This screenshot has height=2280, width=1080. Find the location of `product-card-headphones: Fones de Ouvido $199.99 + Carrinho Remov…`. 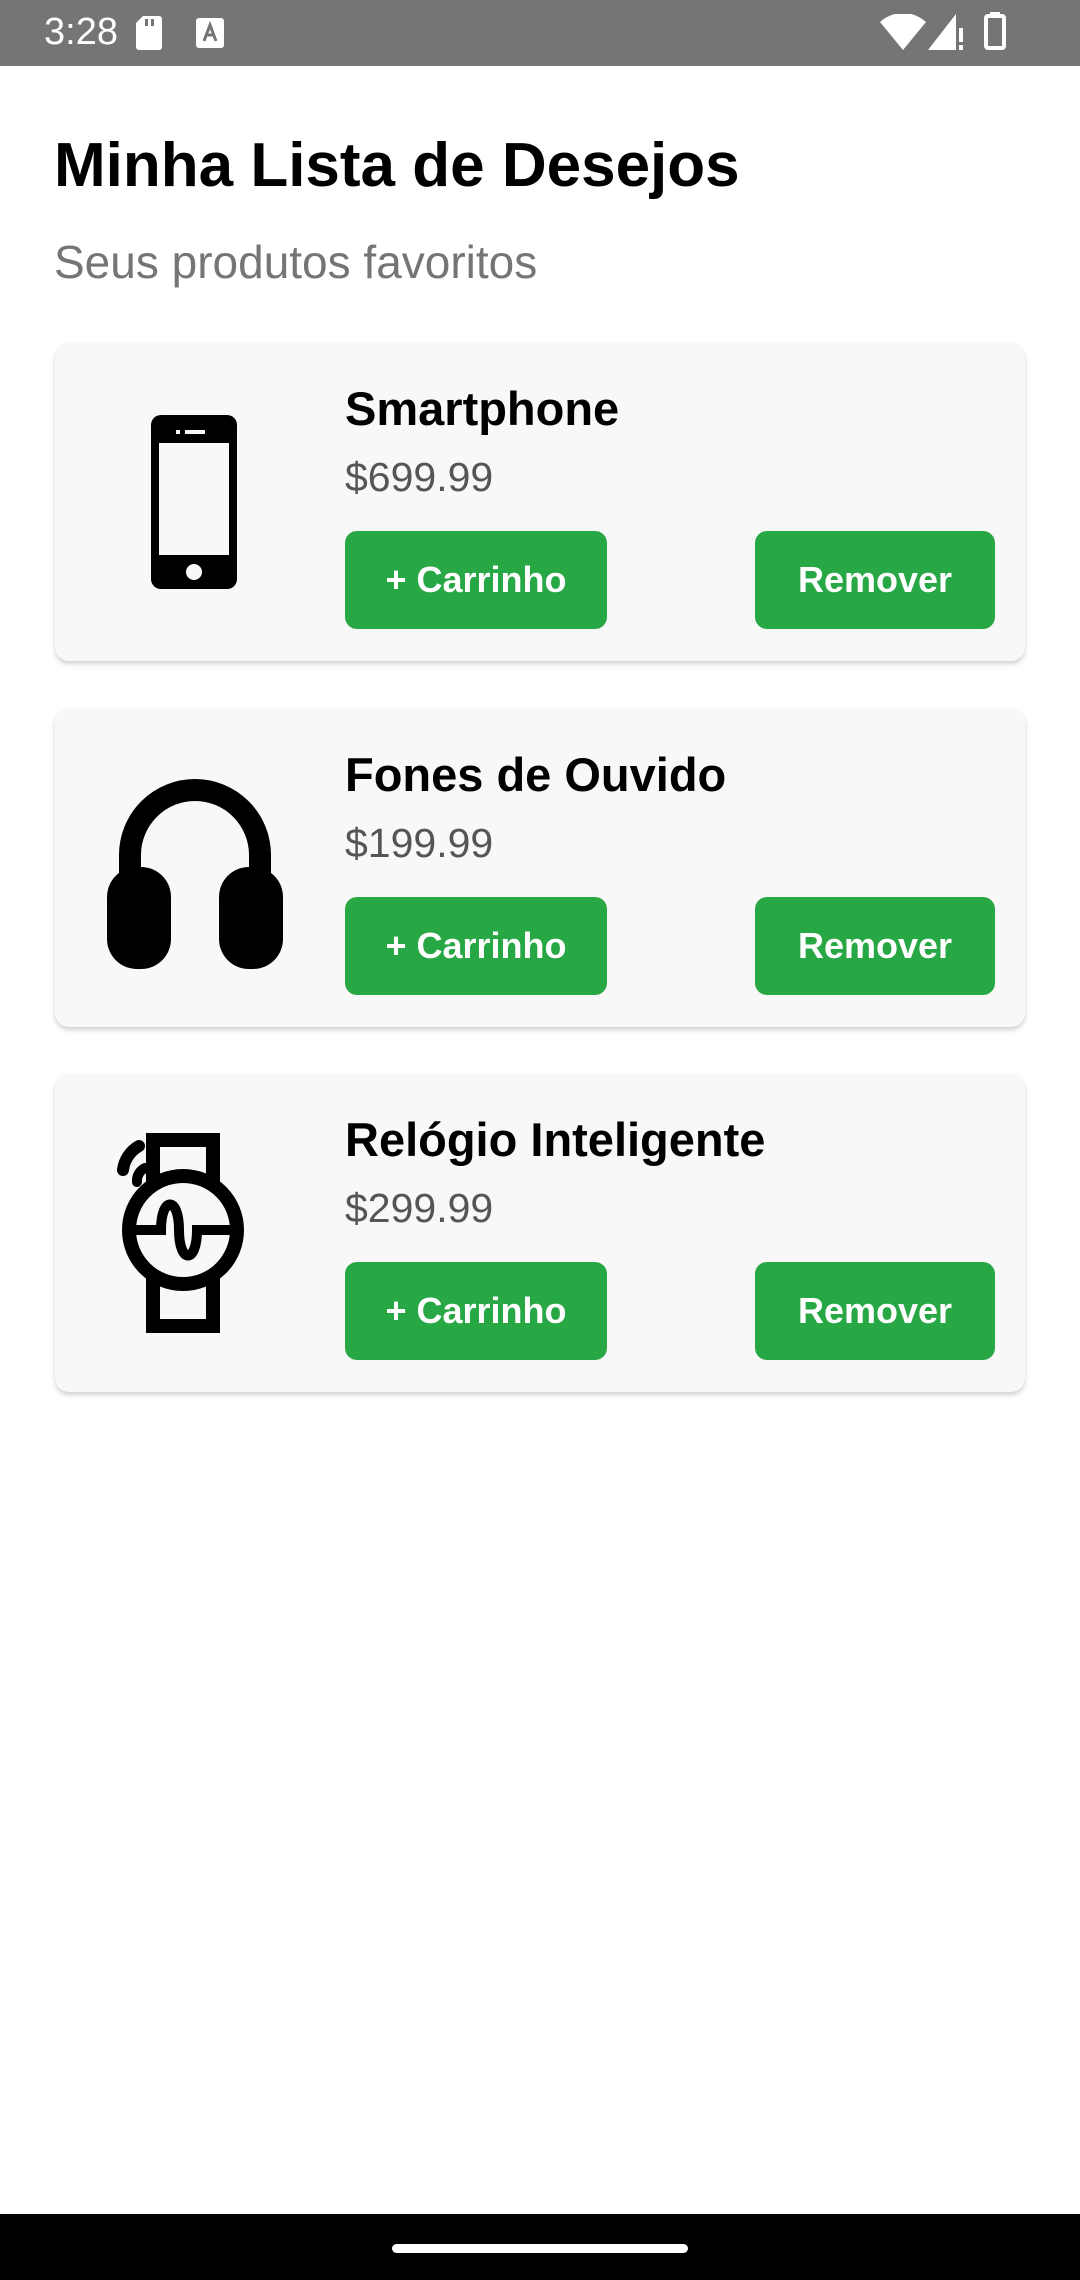

product-card-headphones: Fones de Ouvido $199.99 + Carrinho Remov… is located at coordinates (540, 868).